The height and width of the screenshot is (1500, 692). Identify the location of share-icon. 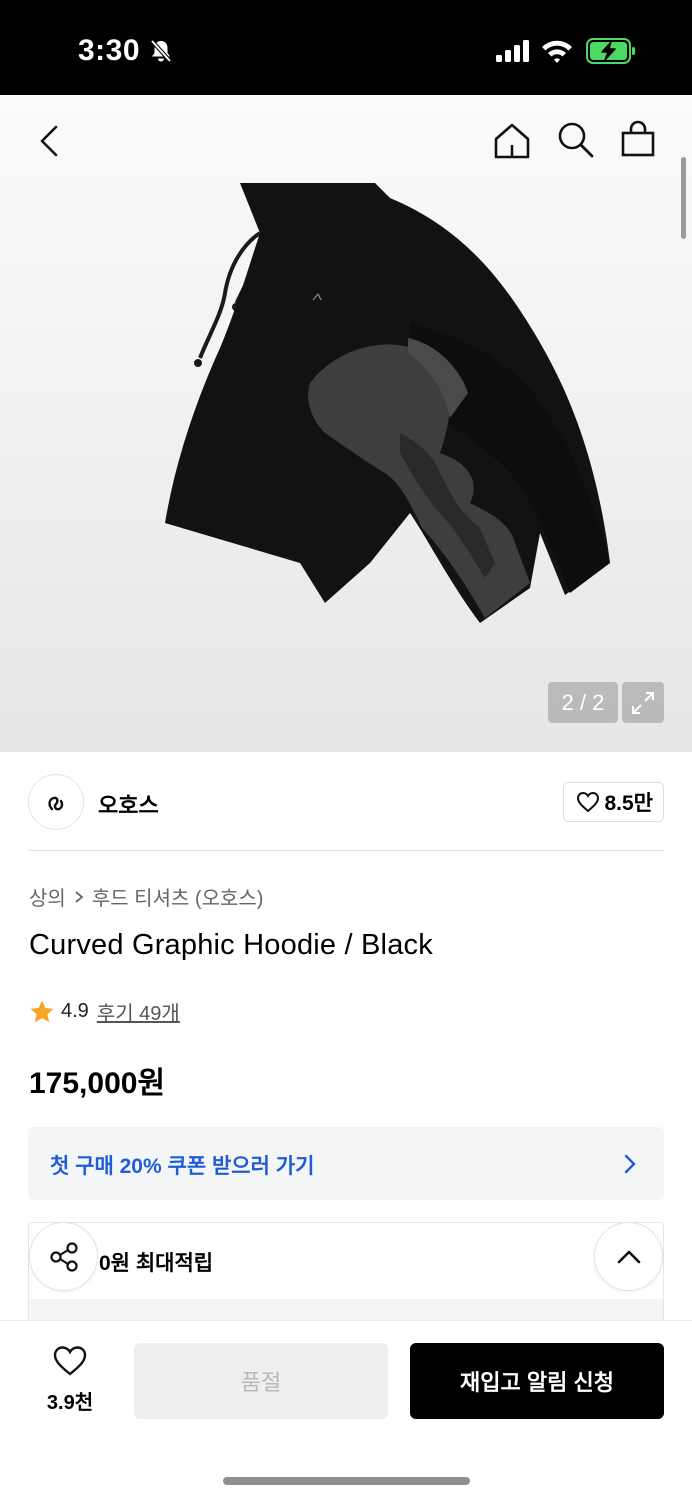
(63, 1256).